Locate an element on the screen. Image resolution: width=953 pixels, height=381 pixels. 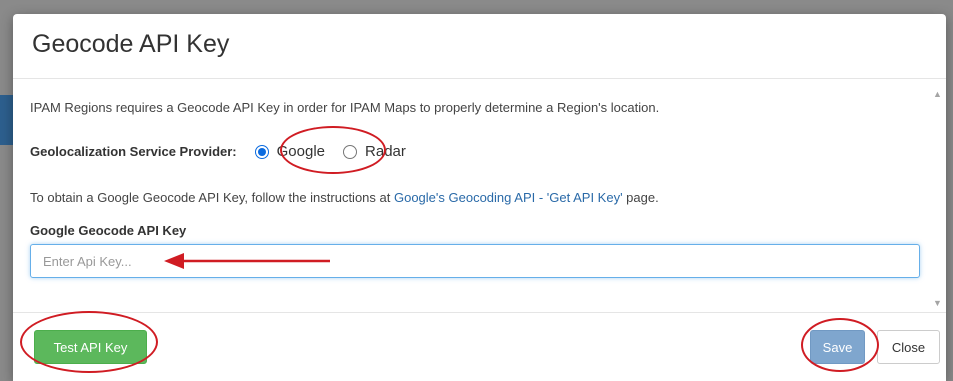
test-api-key-button: Test API Key is located at coordinates (90, 347).